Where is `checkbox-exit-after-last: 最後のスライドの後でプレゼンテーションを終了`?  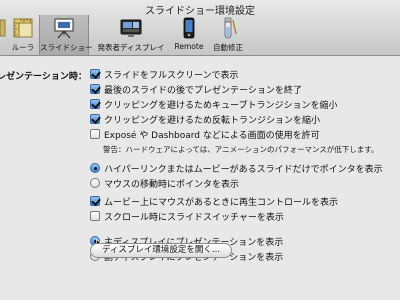
checkbox-exit-after-last: 最後のスライドの後でプレゼンテーションを終了 is located at coordinates (196, 89).